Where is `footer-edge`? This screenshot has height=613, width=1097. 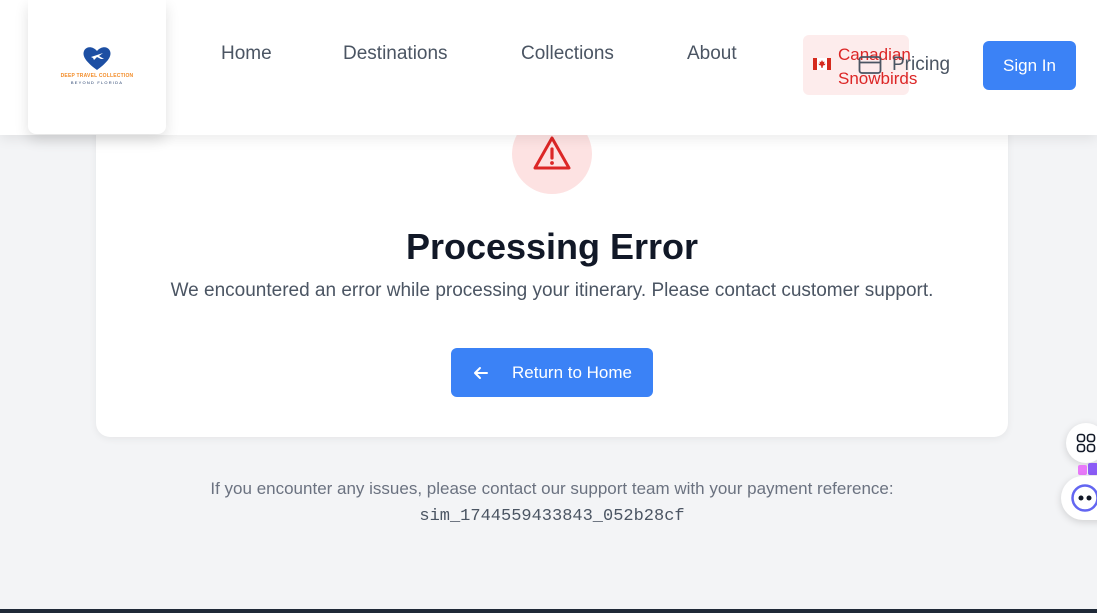 footer-edge is located at coordinates (548, 611).